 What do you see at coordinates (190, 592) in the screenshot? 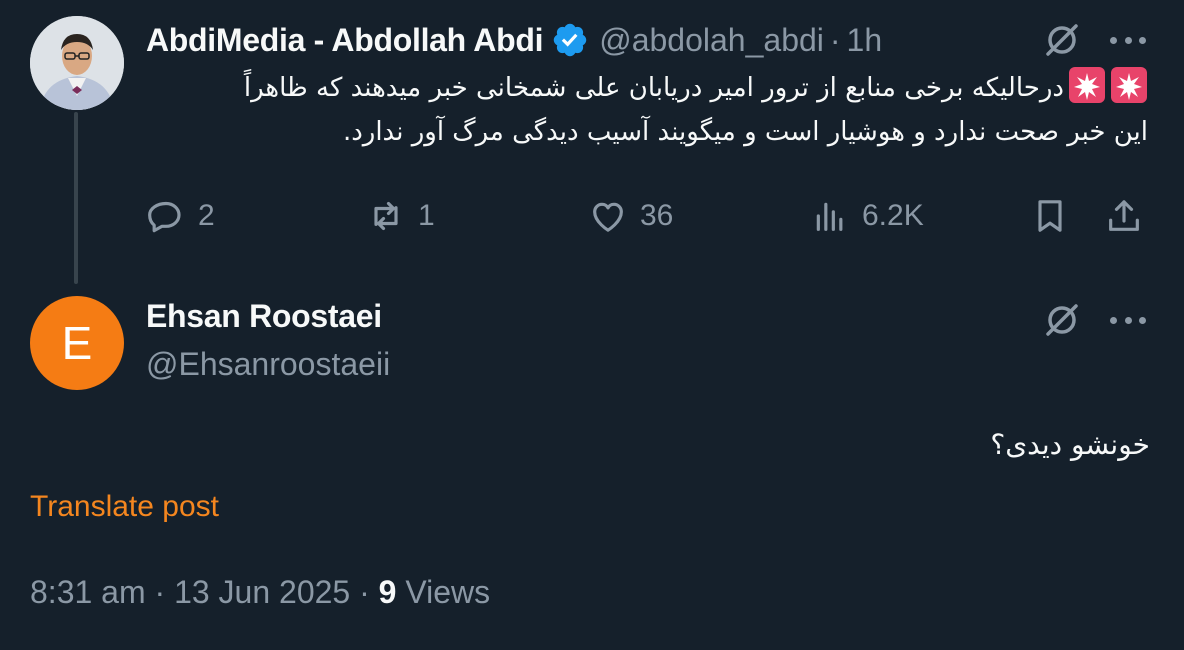
I see `post-timestamp: 8:31 am · 13 Jun 2025` at bounding box center [190, 592].